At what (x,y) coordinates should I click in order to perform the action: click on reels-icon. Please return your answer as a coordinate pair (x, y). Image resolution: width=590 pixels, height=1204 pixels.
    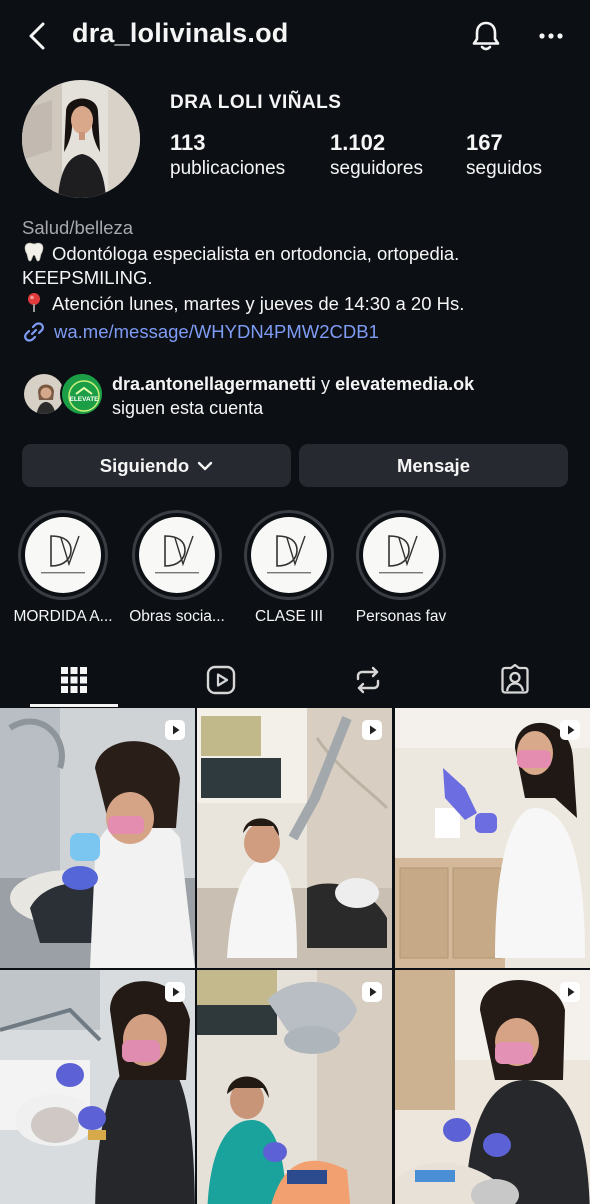
    Looking at the image, I should click on (220, 680).